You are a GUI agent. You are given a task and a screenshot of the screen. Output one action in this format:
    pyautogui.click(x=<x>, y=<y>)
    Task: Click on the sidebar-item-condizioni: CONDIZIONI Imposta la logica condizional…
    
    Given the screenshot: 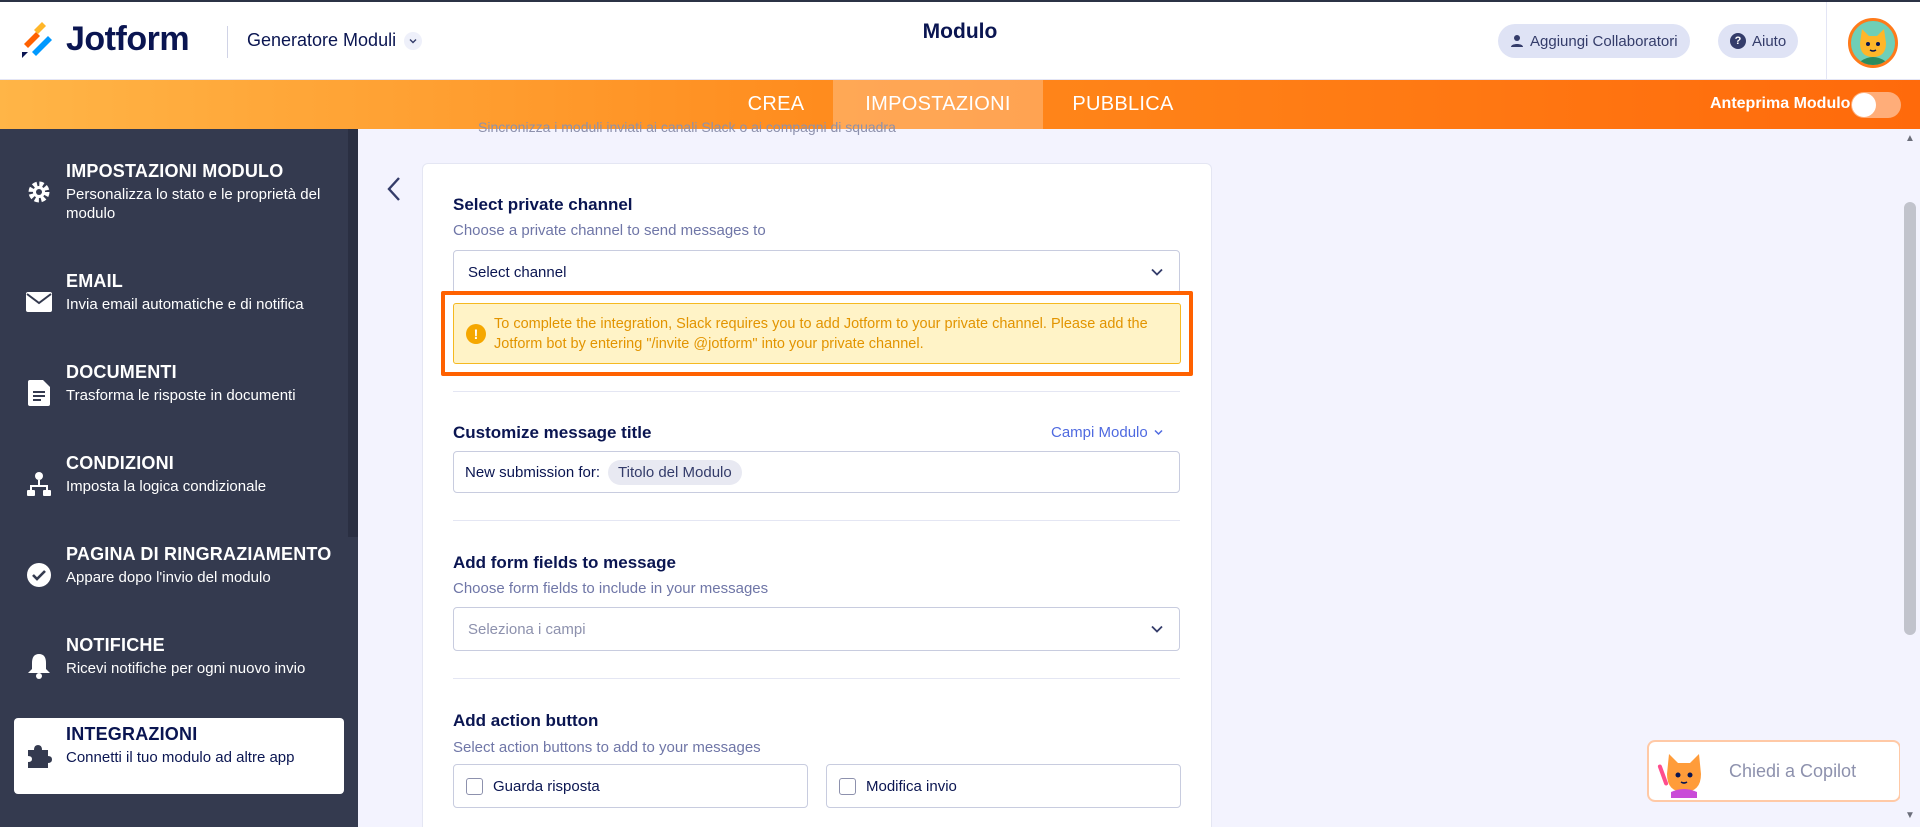 What is the action you would take?
    pyautogui.click(x=179, y=485)
    